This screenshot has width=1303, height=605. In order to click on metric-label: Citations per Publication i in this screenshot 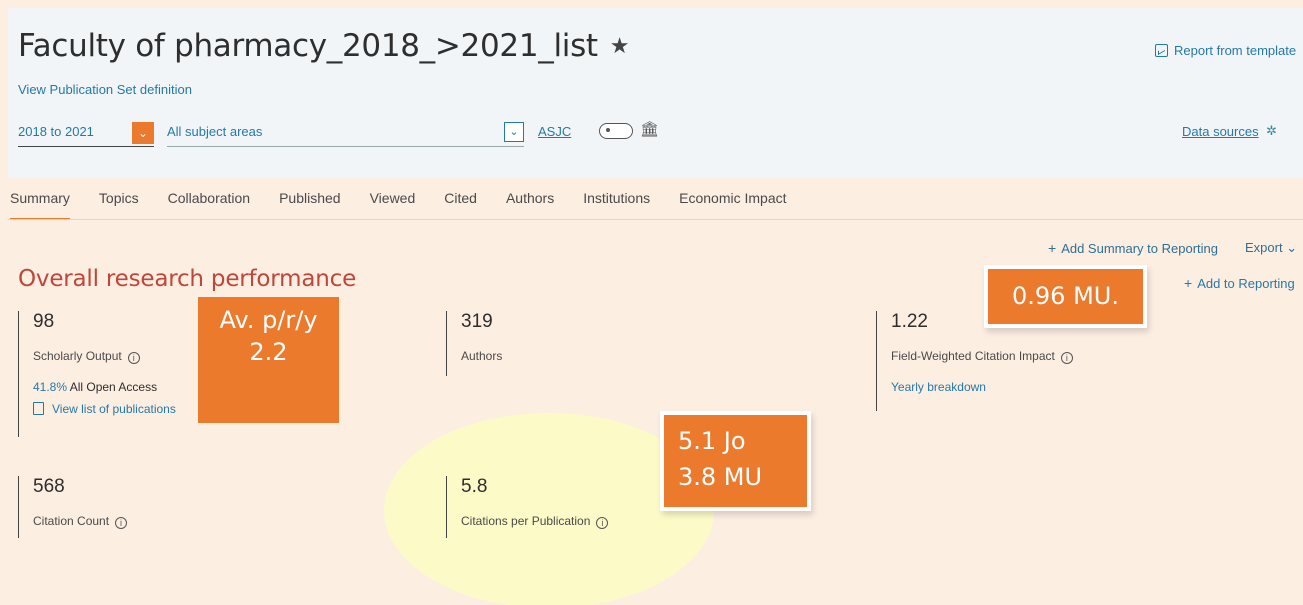, I will do `click(535, 521)`.